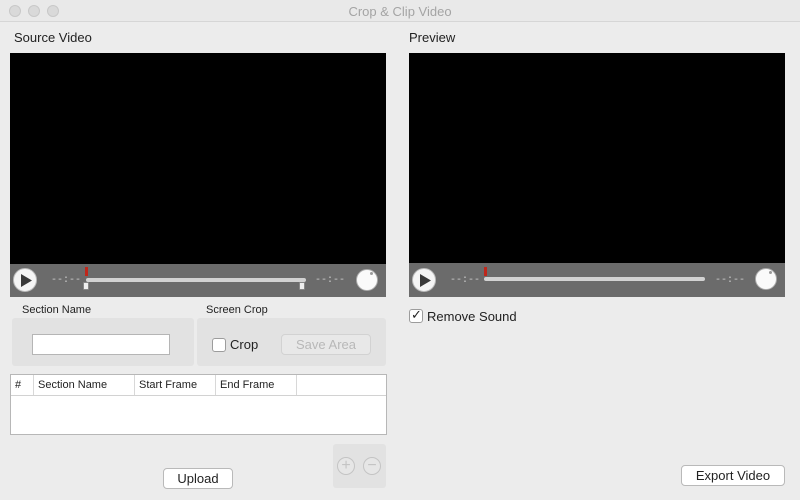 This screenshot has height=500, width=800. I want to click on sections-table: # Section Name Start Frame End Frame, so click(198, 404).